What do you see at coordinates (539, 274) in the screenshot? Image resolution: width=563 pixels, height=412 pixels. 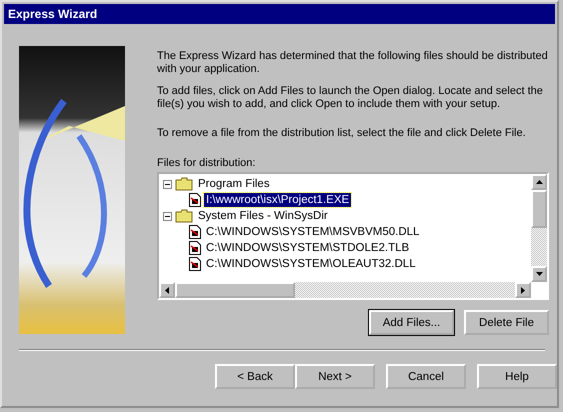 I see `scroll-down-icon` at bounding box center [539, 274].